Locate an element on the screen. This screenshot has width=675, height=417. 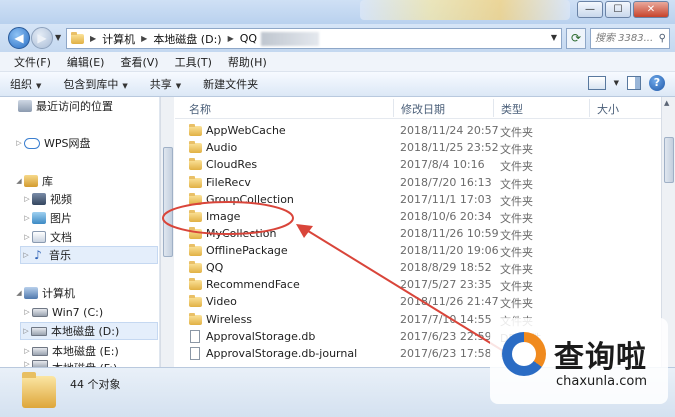
search-icon: ⚲ is located at coordinates (662, 38).